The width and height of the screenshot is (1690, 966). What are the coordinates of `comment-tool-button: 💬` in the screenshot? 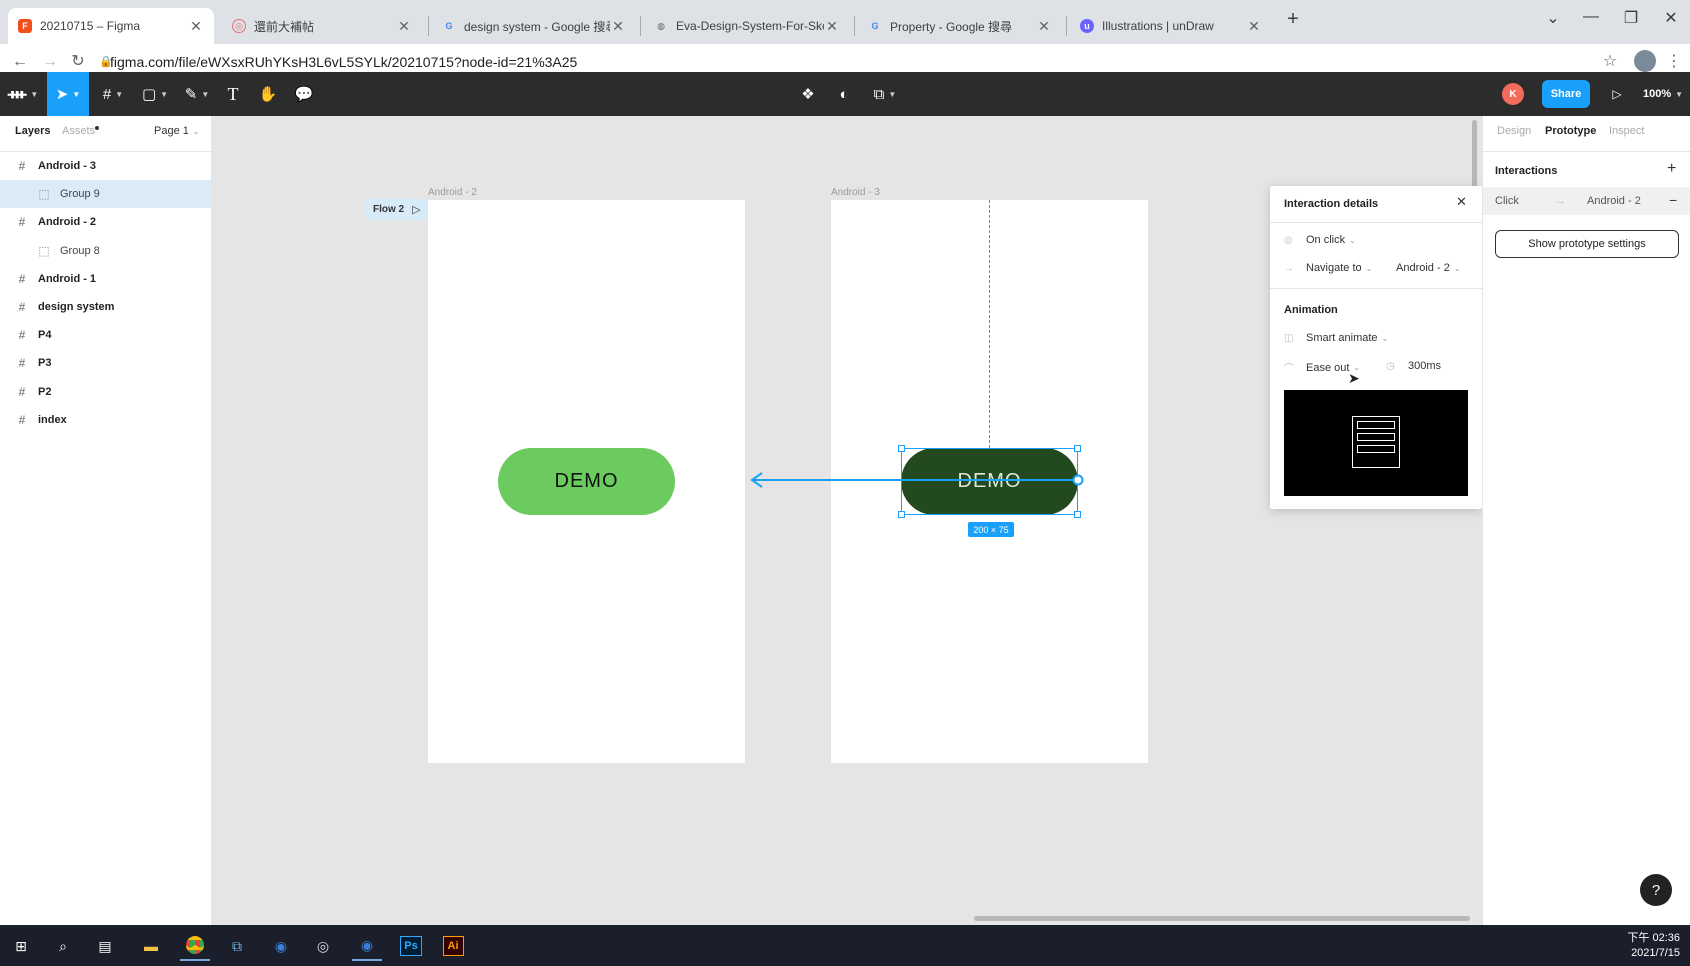 It's located at (304, 94).